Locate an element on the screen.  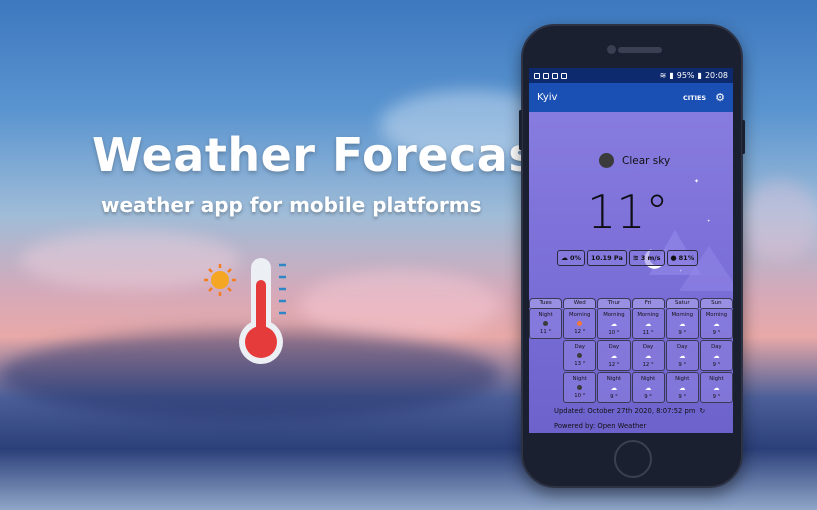
signal-icon: ▮ is located at coordinates (671, 75).